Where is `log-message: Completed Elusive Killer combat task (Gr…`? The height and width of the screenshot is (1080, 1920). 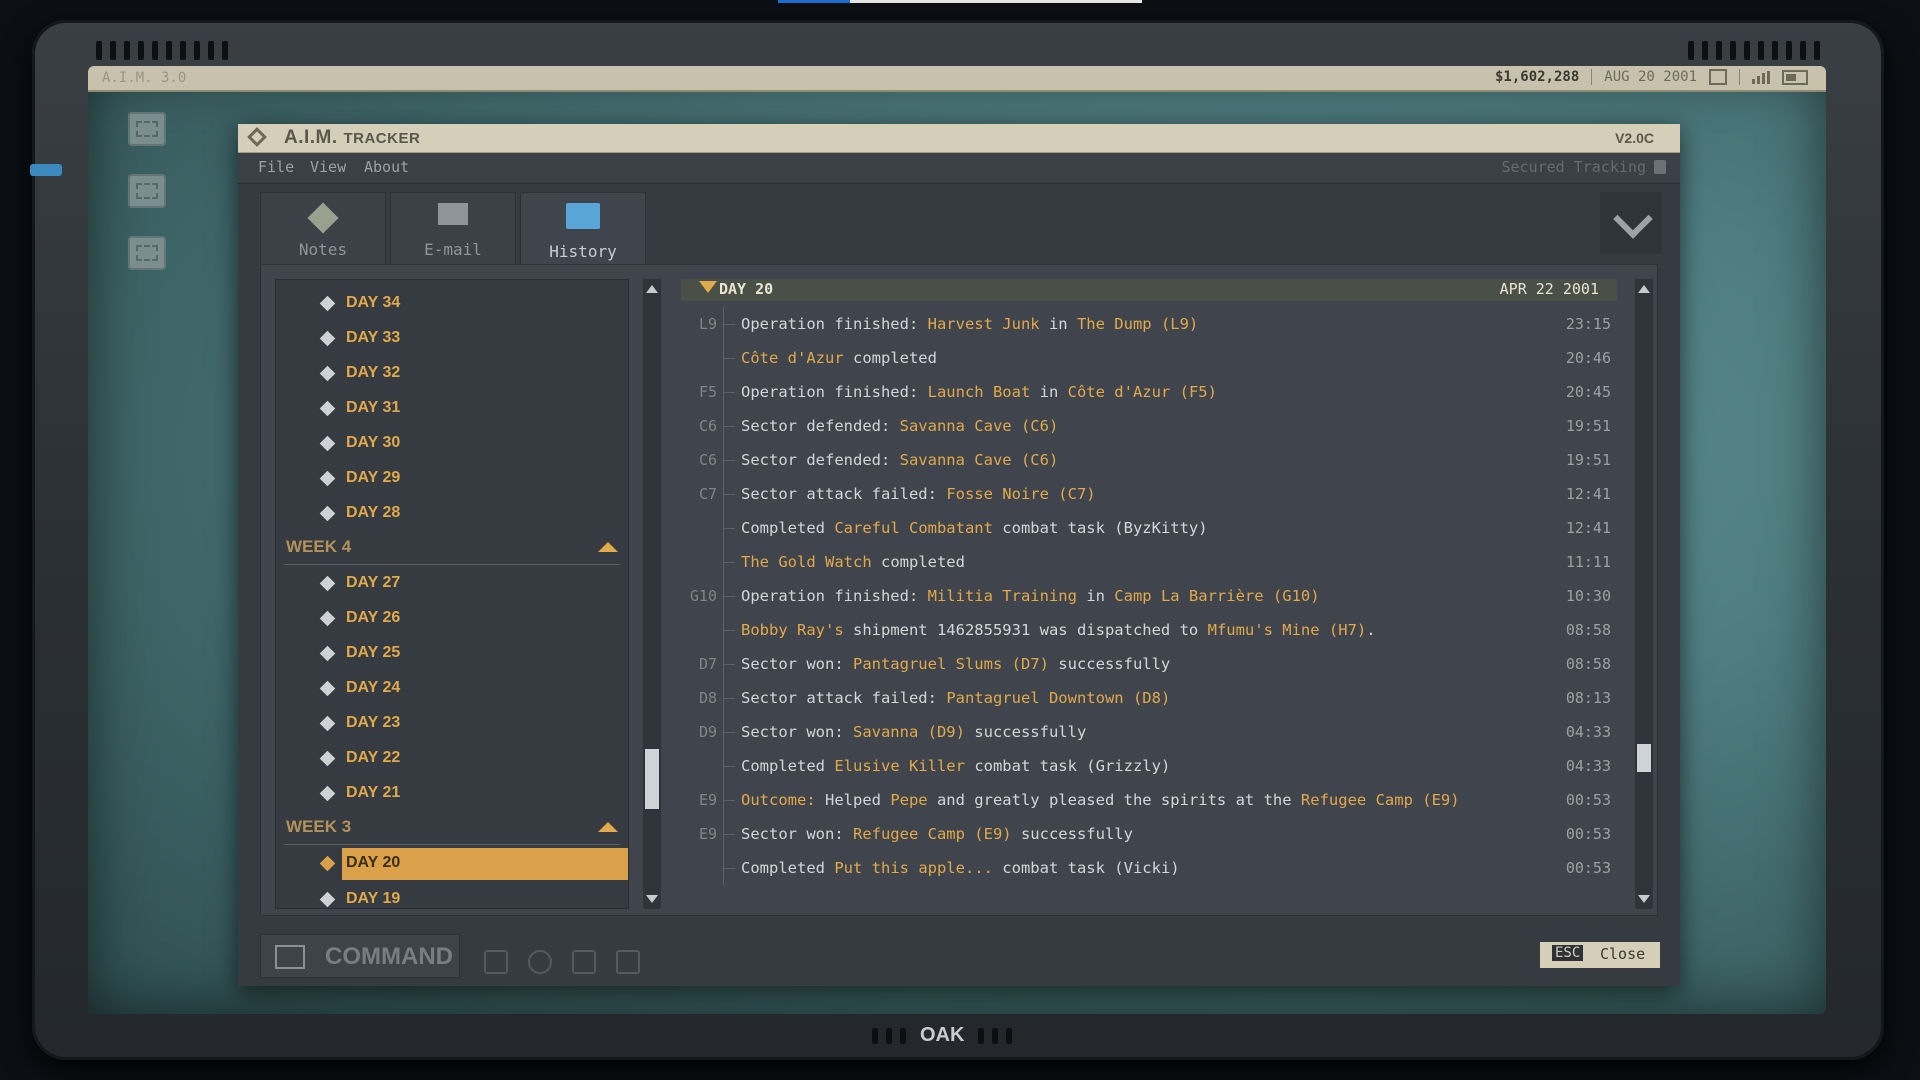
log-message: Completed Elusive Killer combat task (Gr… is located at coordinates (956, 766).